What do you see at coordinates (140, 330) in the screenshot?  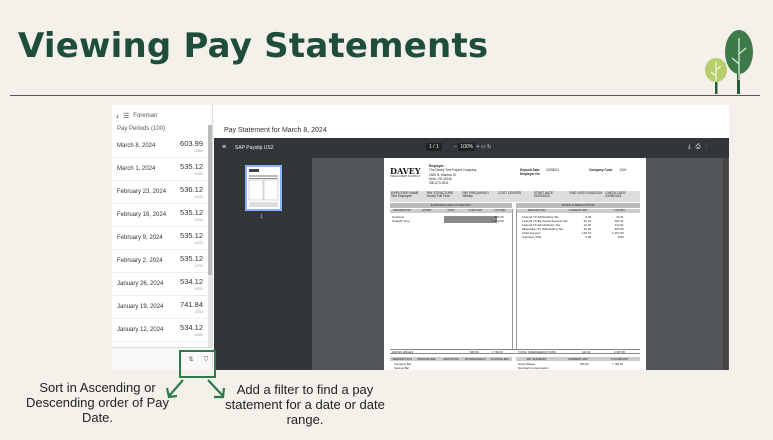 I see `pay-period-date: January 12, 2024` at bounding box center [140, 330].